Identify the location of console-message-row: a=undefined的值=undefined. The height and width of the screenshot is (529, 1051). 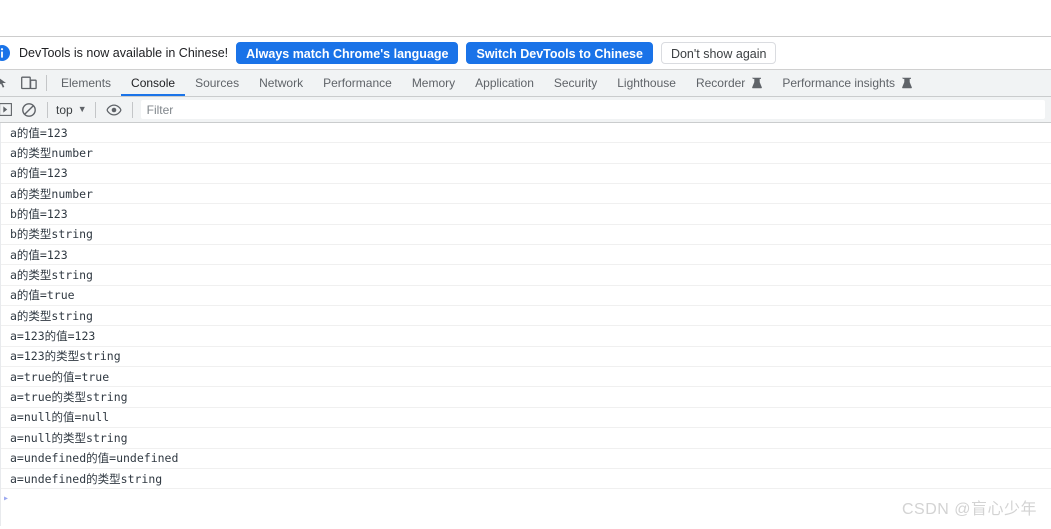
(526, 459).